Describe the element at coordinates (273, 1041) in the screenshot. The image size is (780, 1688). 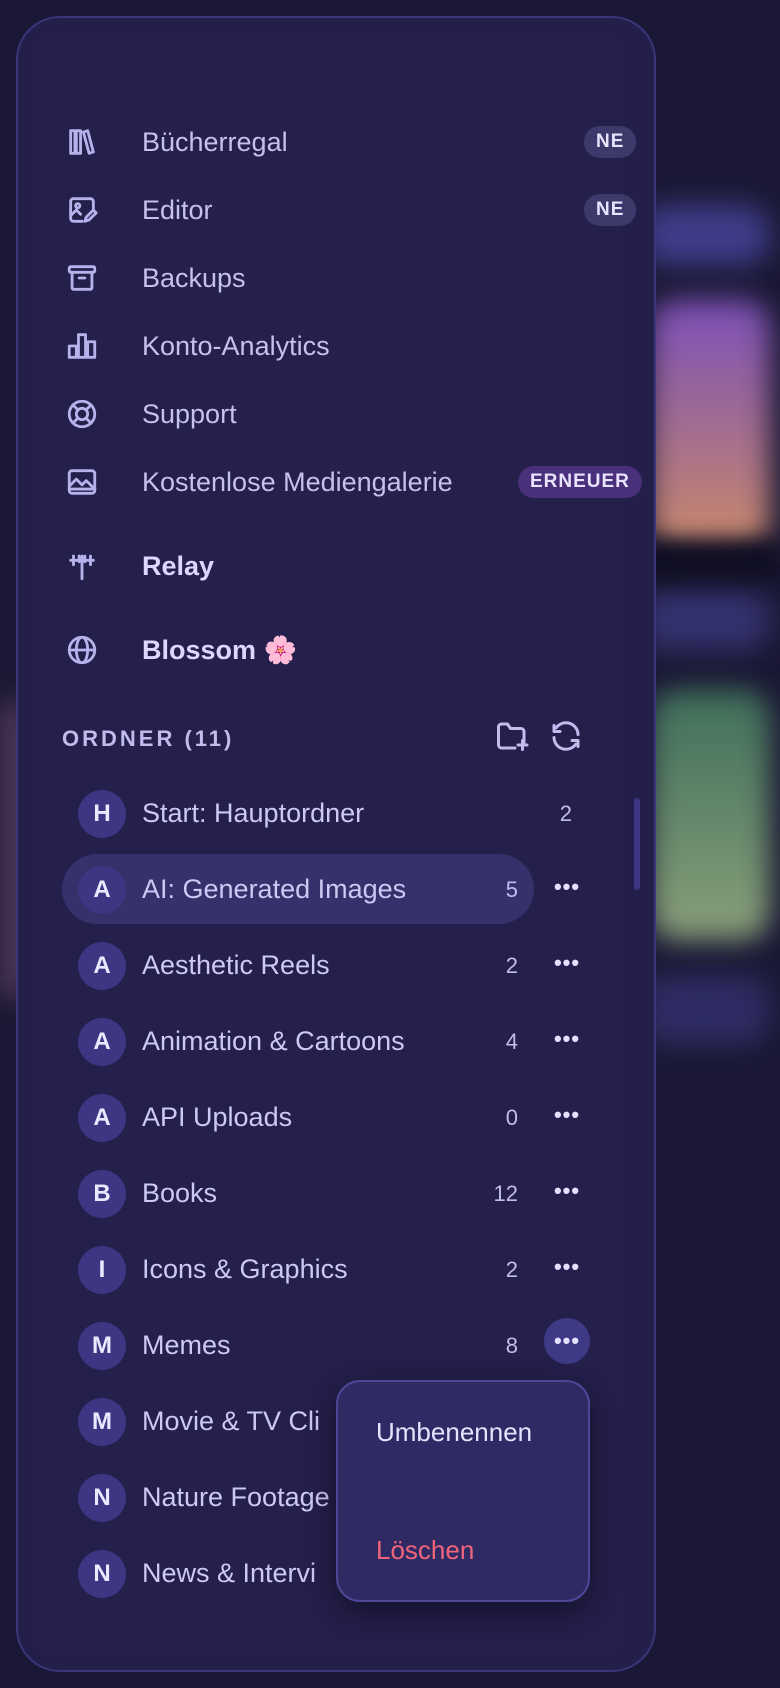
I see `folder-name: Animation & Cartoons` at that location.